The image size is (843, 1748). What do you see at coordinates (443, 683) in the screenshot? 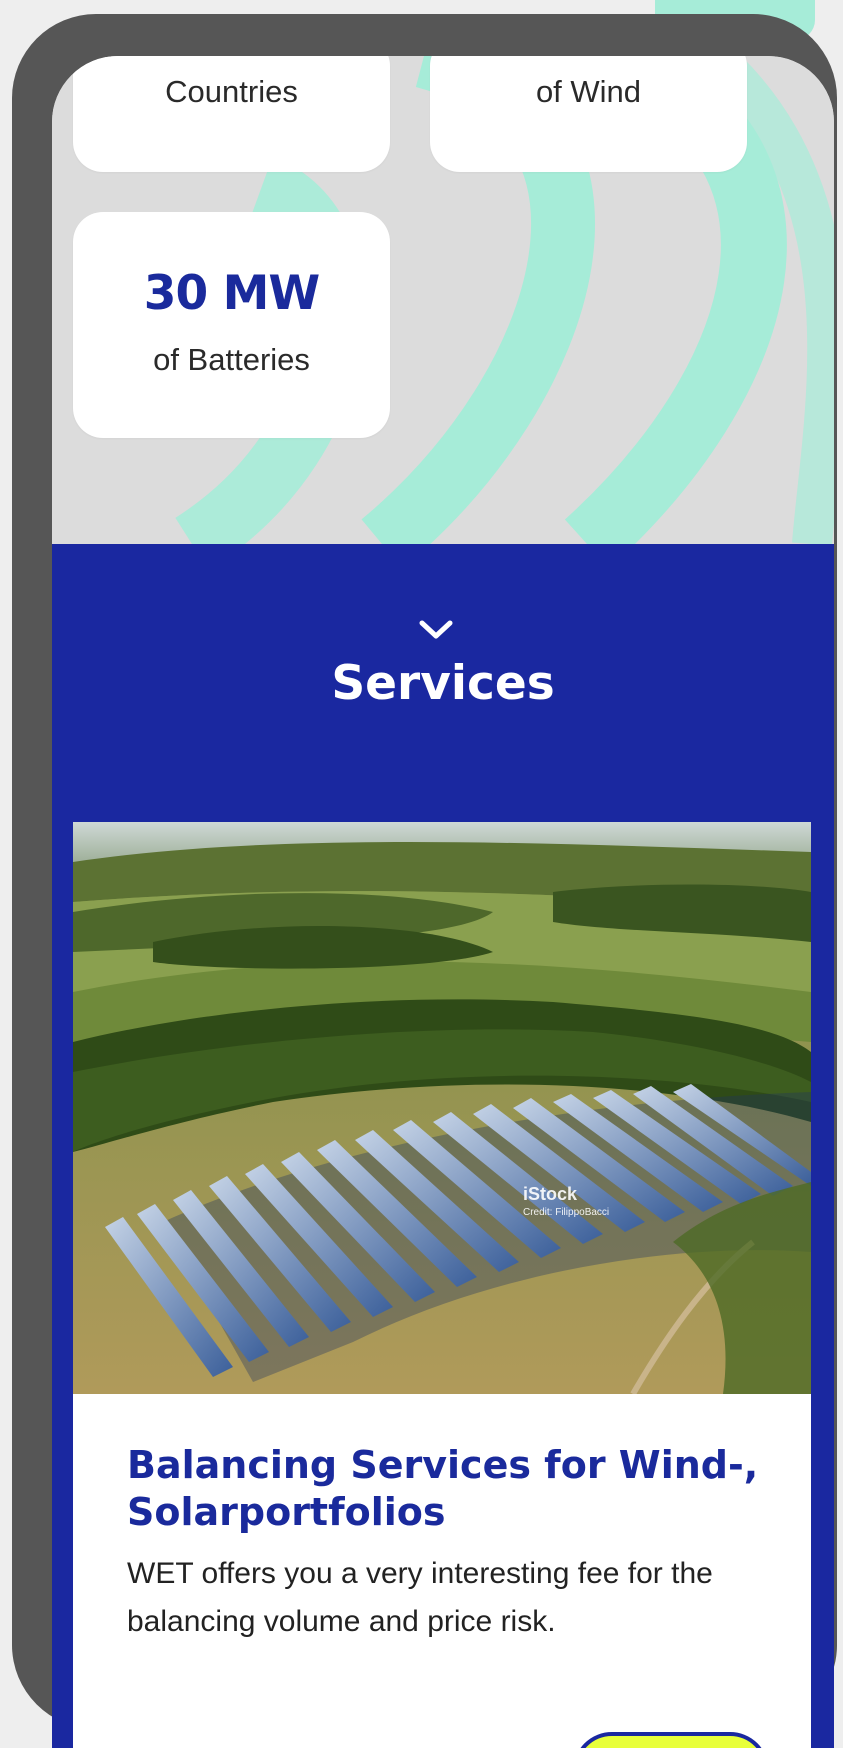
I see `section-title: Services` at bounding box center [443, 683].